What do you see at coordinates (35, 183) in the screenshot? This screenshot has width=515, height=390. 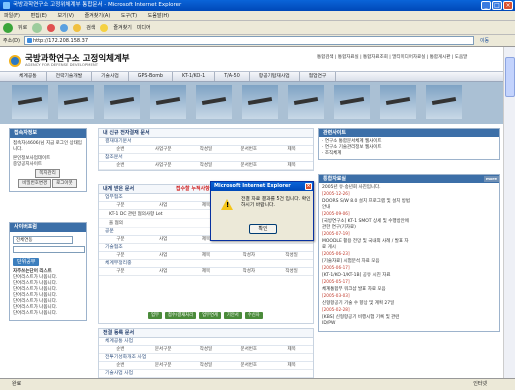 I see `password-button: 비밀번호변경` at bounding box center [35, 183].